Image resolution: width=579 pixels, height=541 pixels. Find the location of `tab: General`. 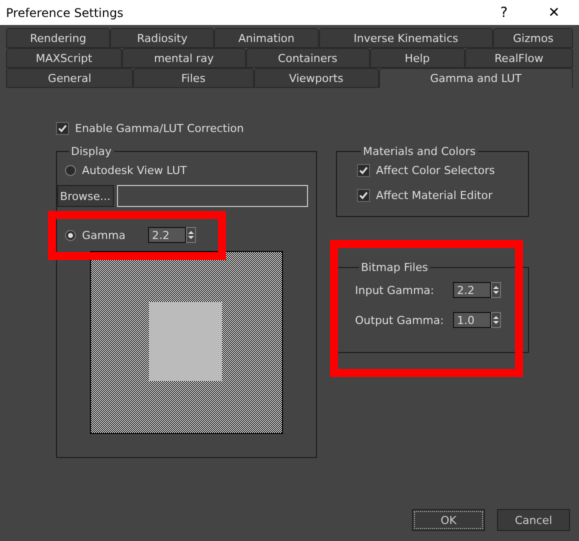

tab: General is located at coordinates (70, 78).